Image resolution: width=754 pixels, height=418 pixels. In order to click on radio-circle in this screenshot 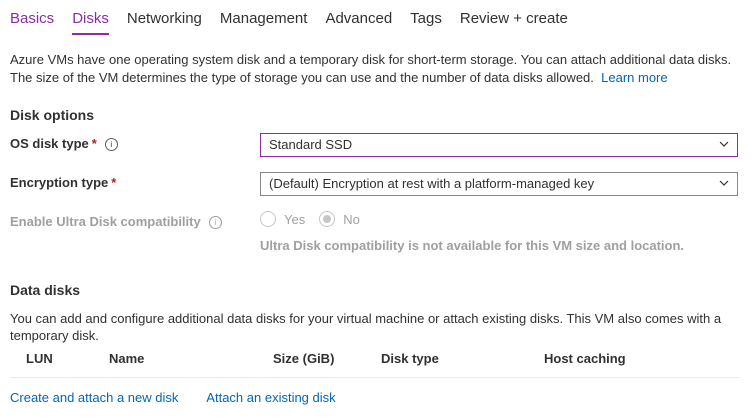, I will do `click(268, 219)`.